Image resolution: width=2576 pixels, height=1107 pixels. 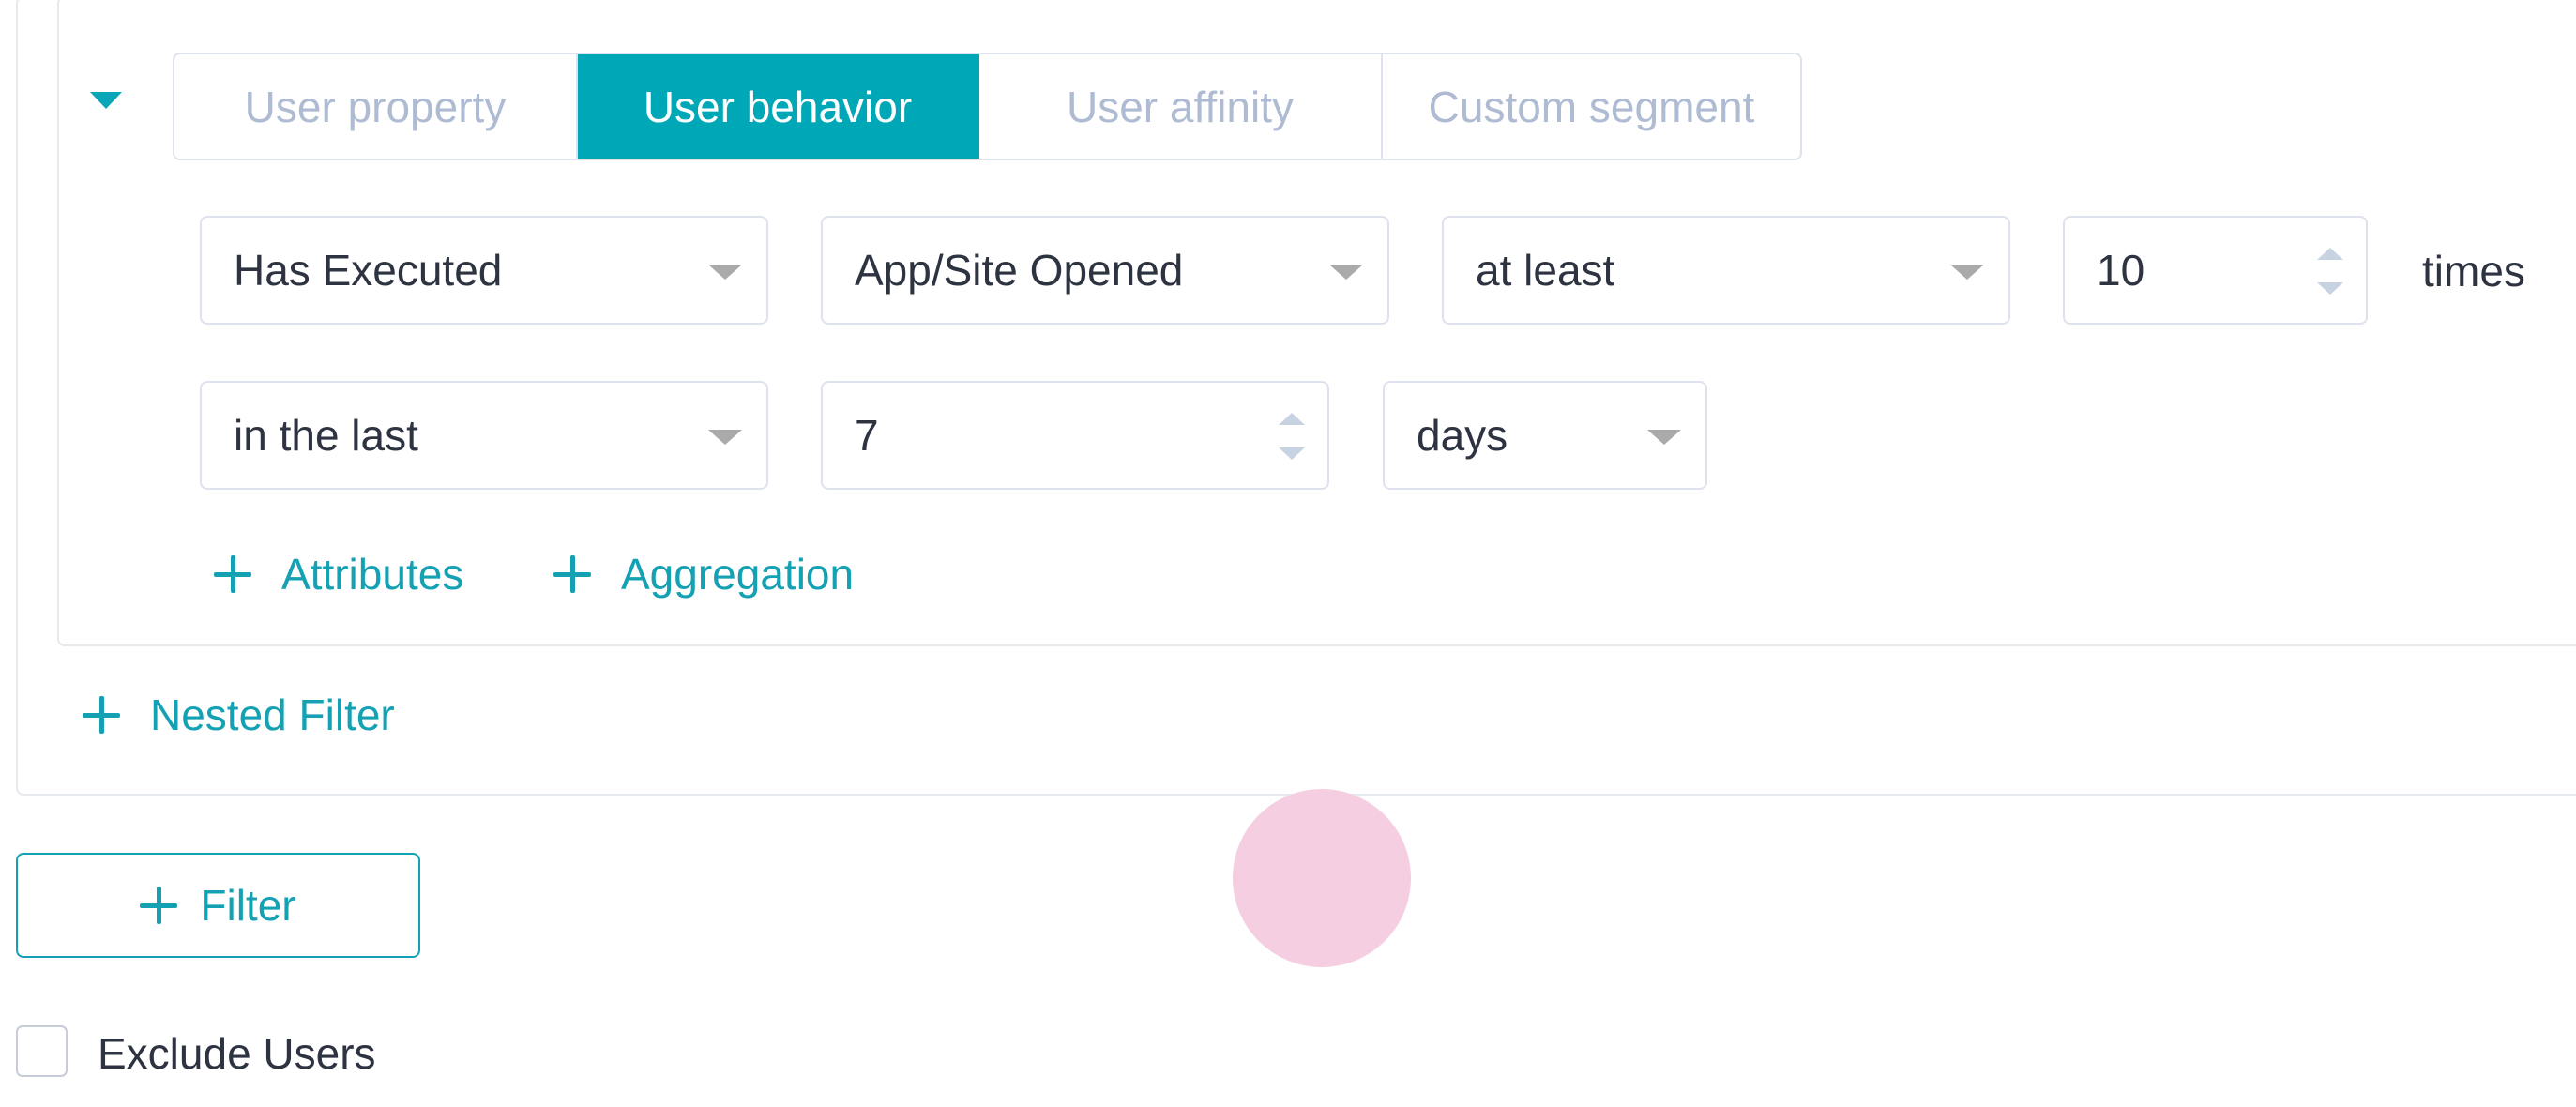 I want to click on event-select-value: App/Site Opened, so click(x=1019, y=270).